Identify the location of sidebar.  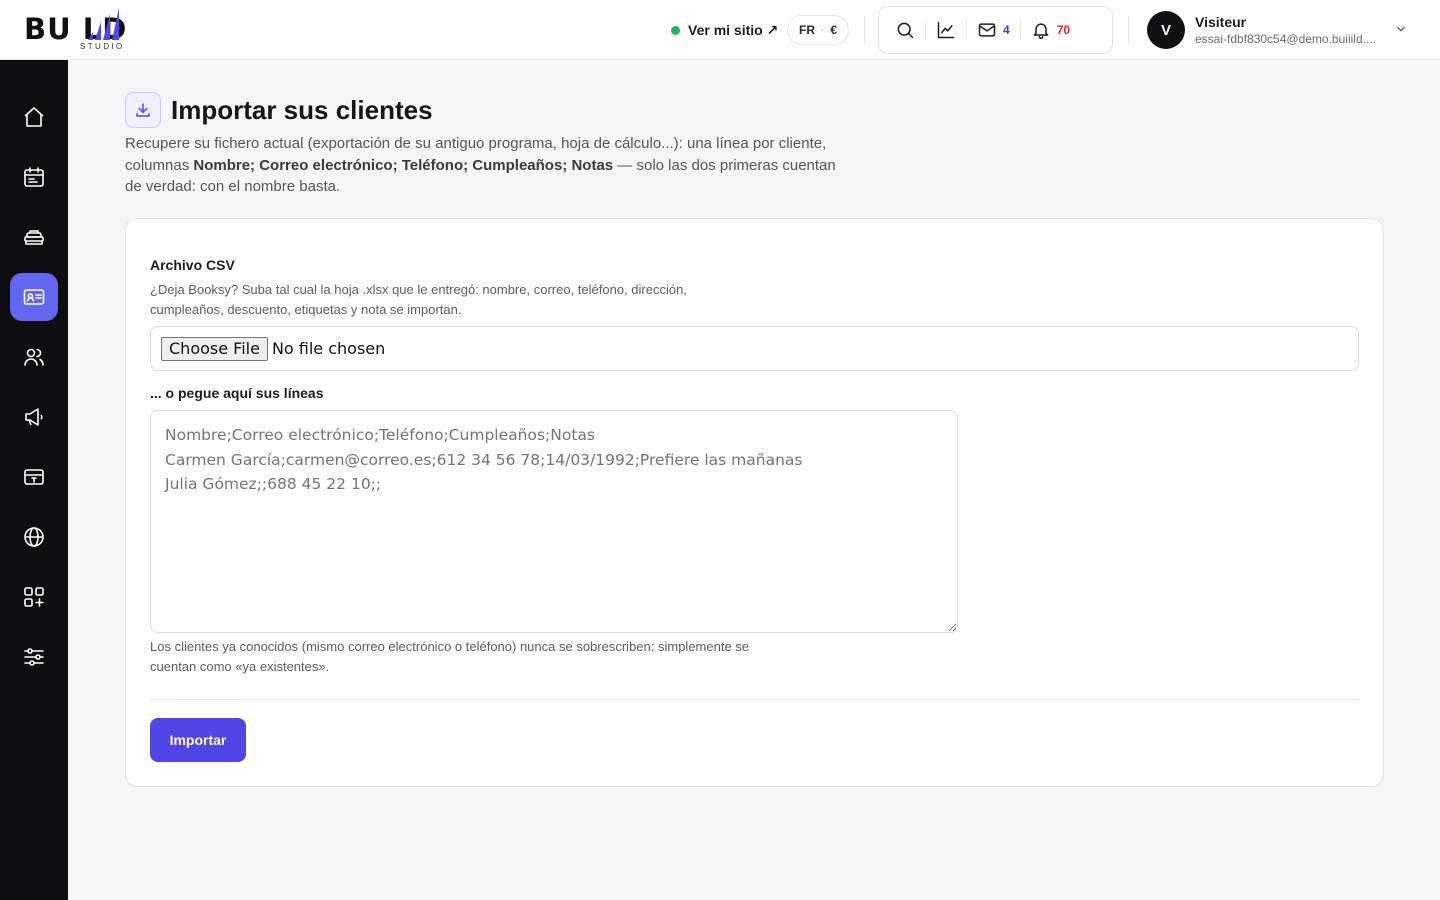
(34, 480).